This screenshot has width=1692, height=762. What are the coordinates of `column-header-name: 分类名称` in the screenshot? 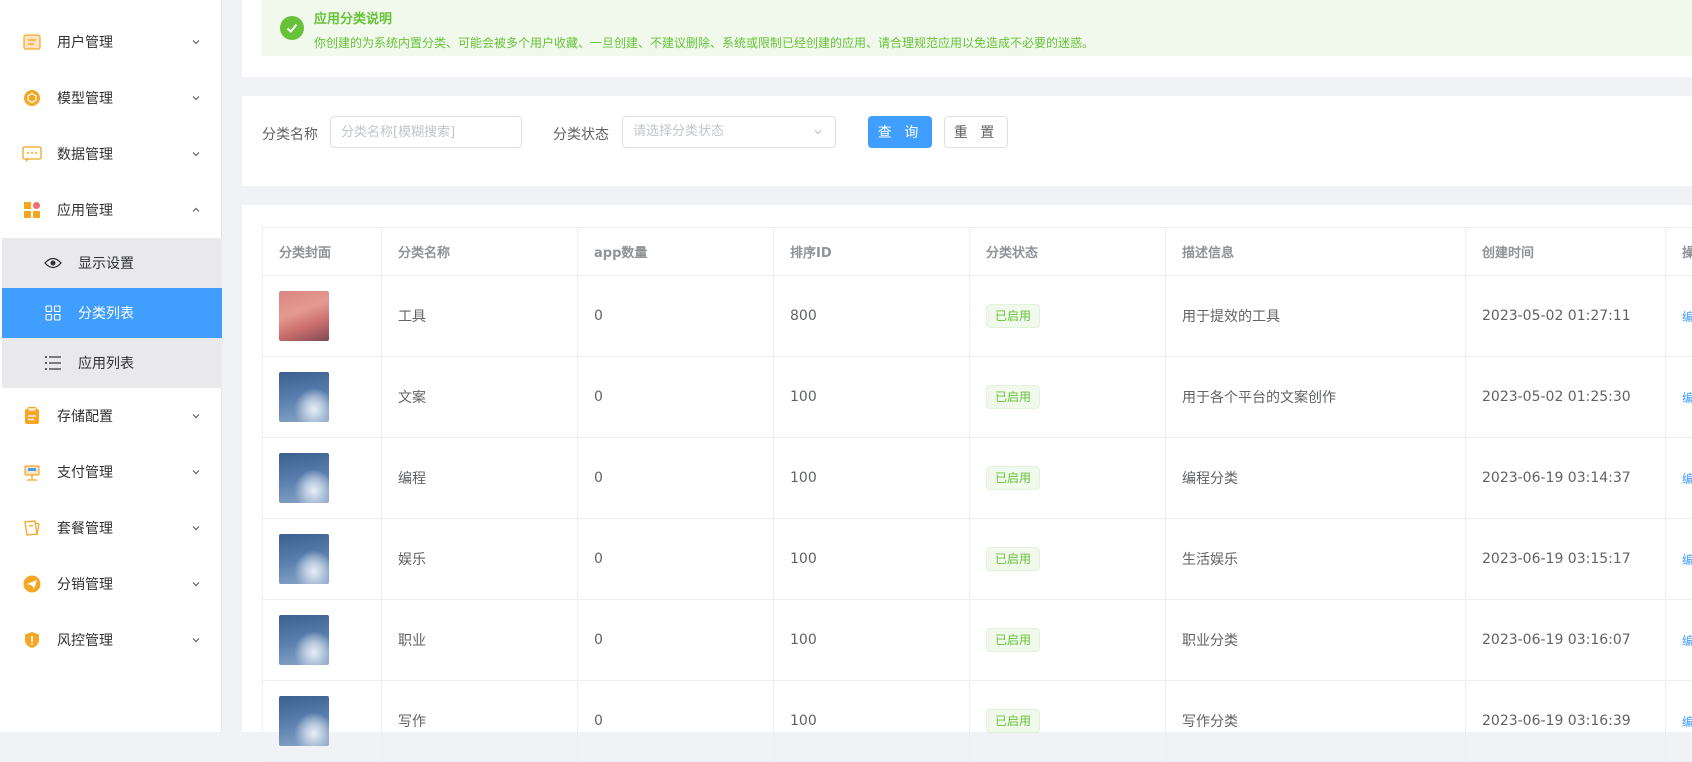 It's located at (480, 251).